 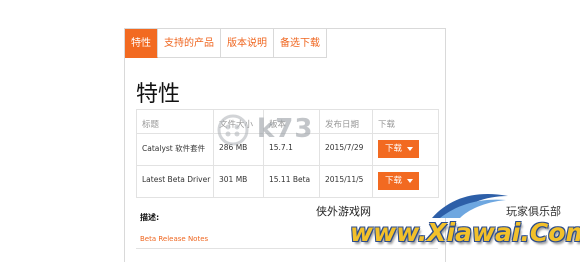 What do you see at coordinates (174, 239) in the screenshot?
I see `release-notes-link: Beta Release Notes` at bounding box center [174, 239].